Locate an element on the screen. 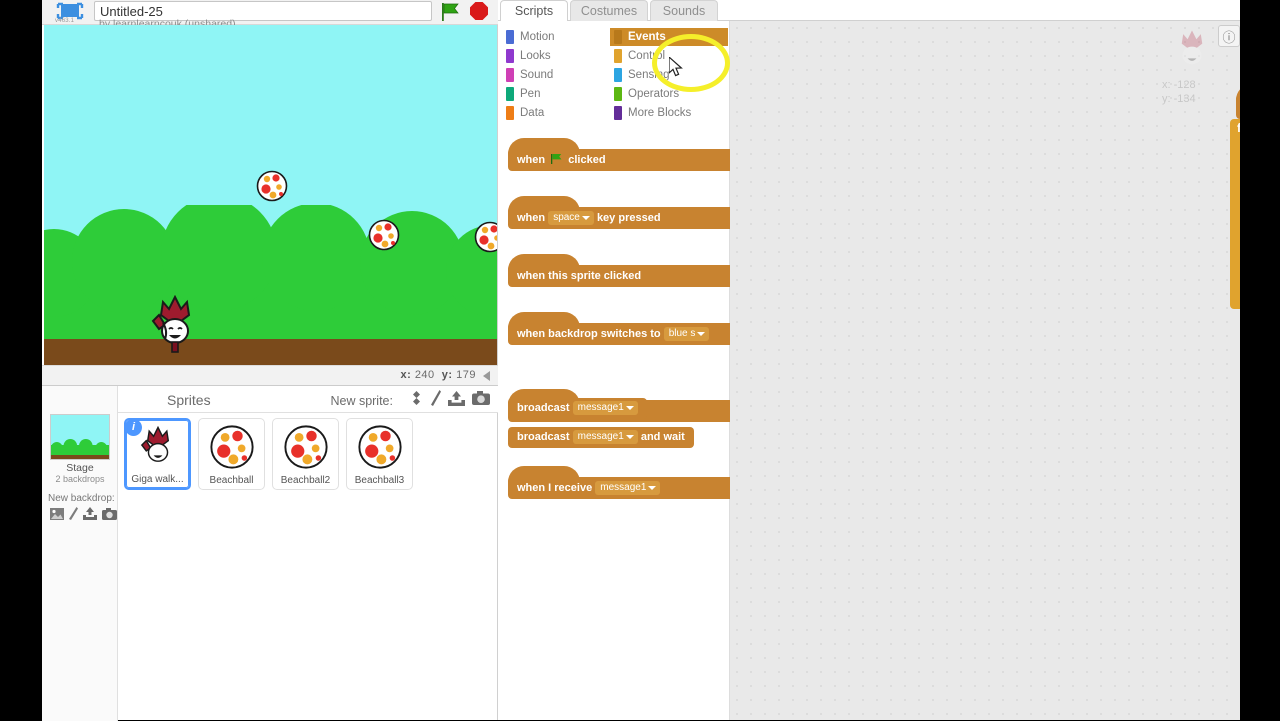 This screenshot has height=721, width=1280. category-data: Data is located at coordinates (554, 113).